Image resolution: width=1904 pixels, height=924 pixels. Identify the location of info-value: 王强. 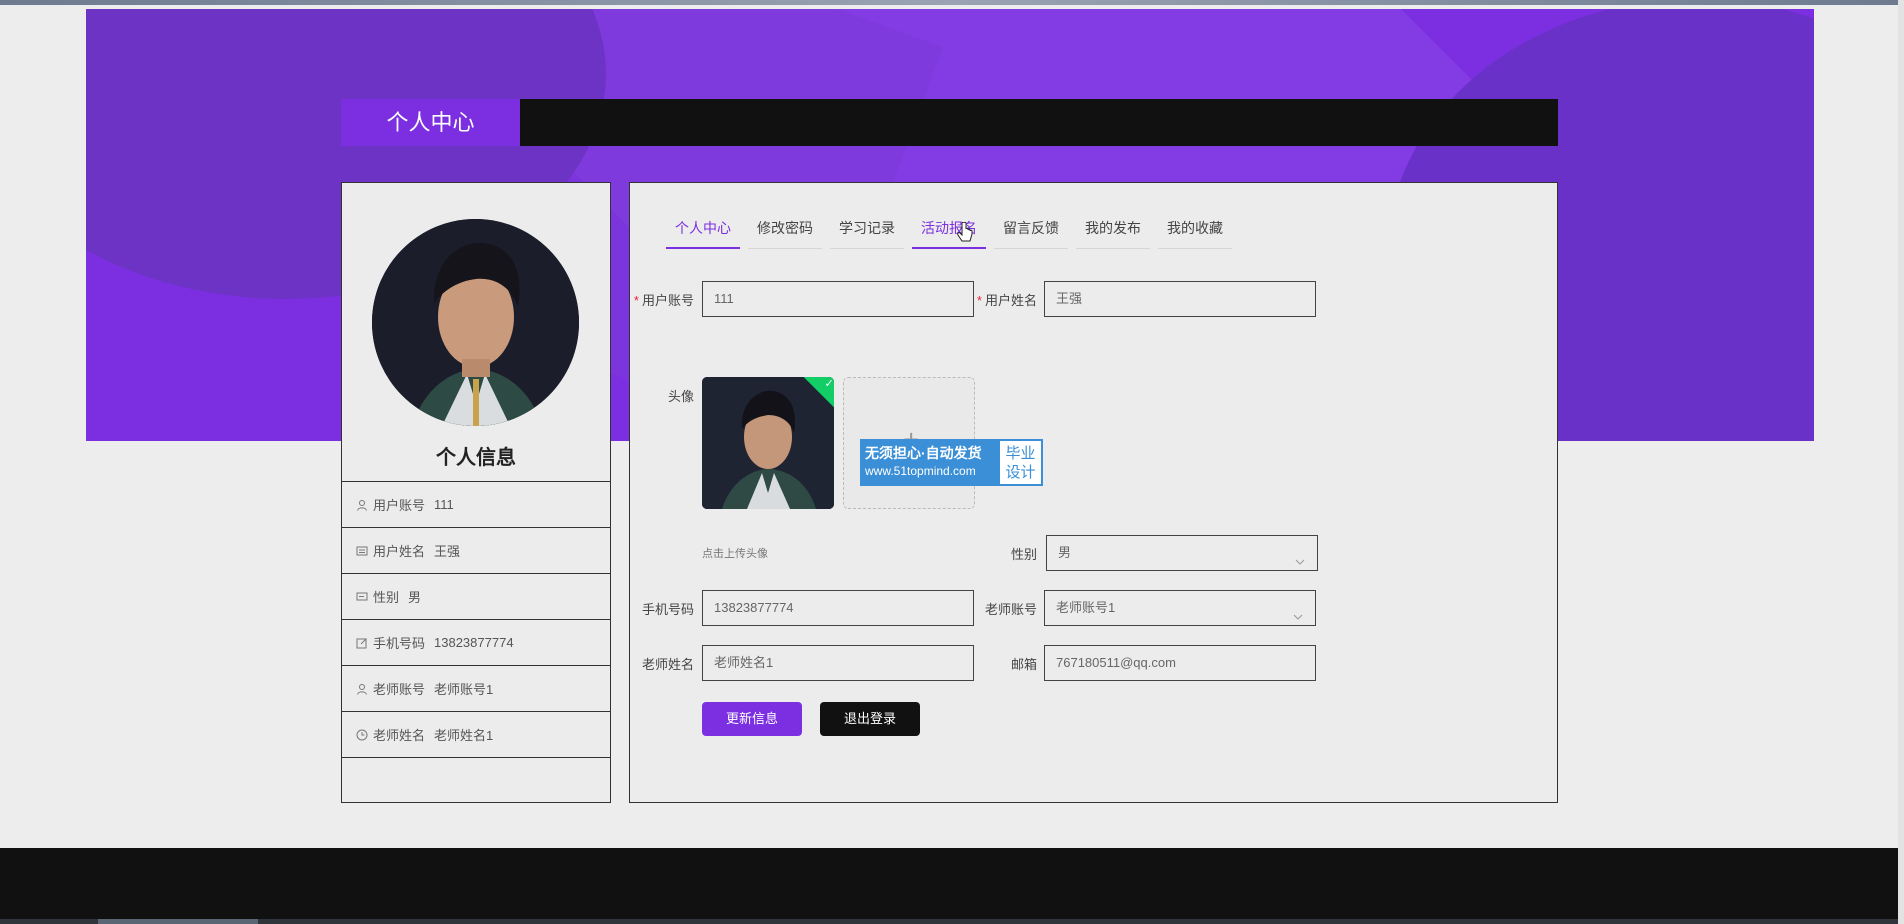
(447, 551).